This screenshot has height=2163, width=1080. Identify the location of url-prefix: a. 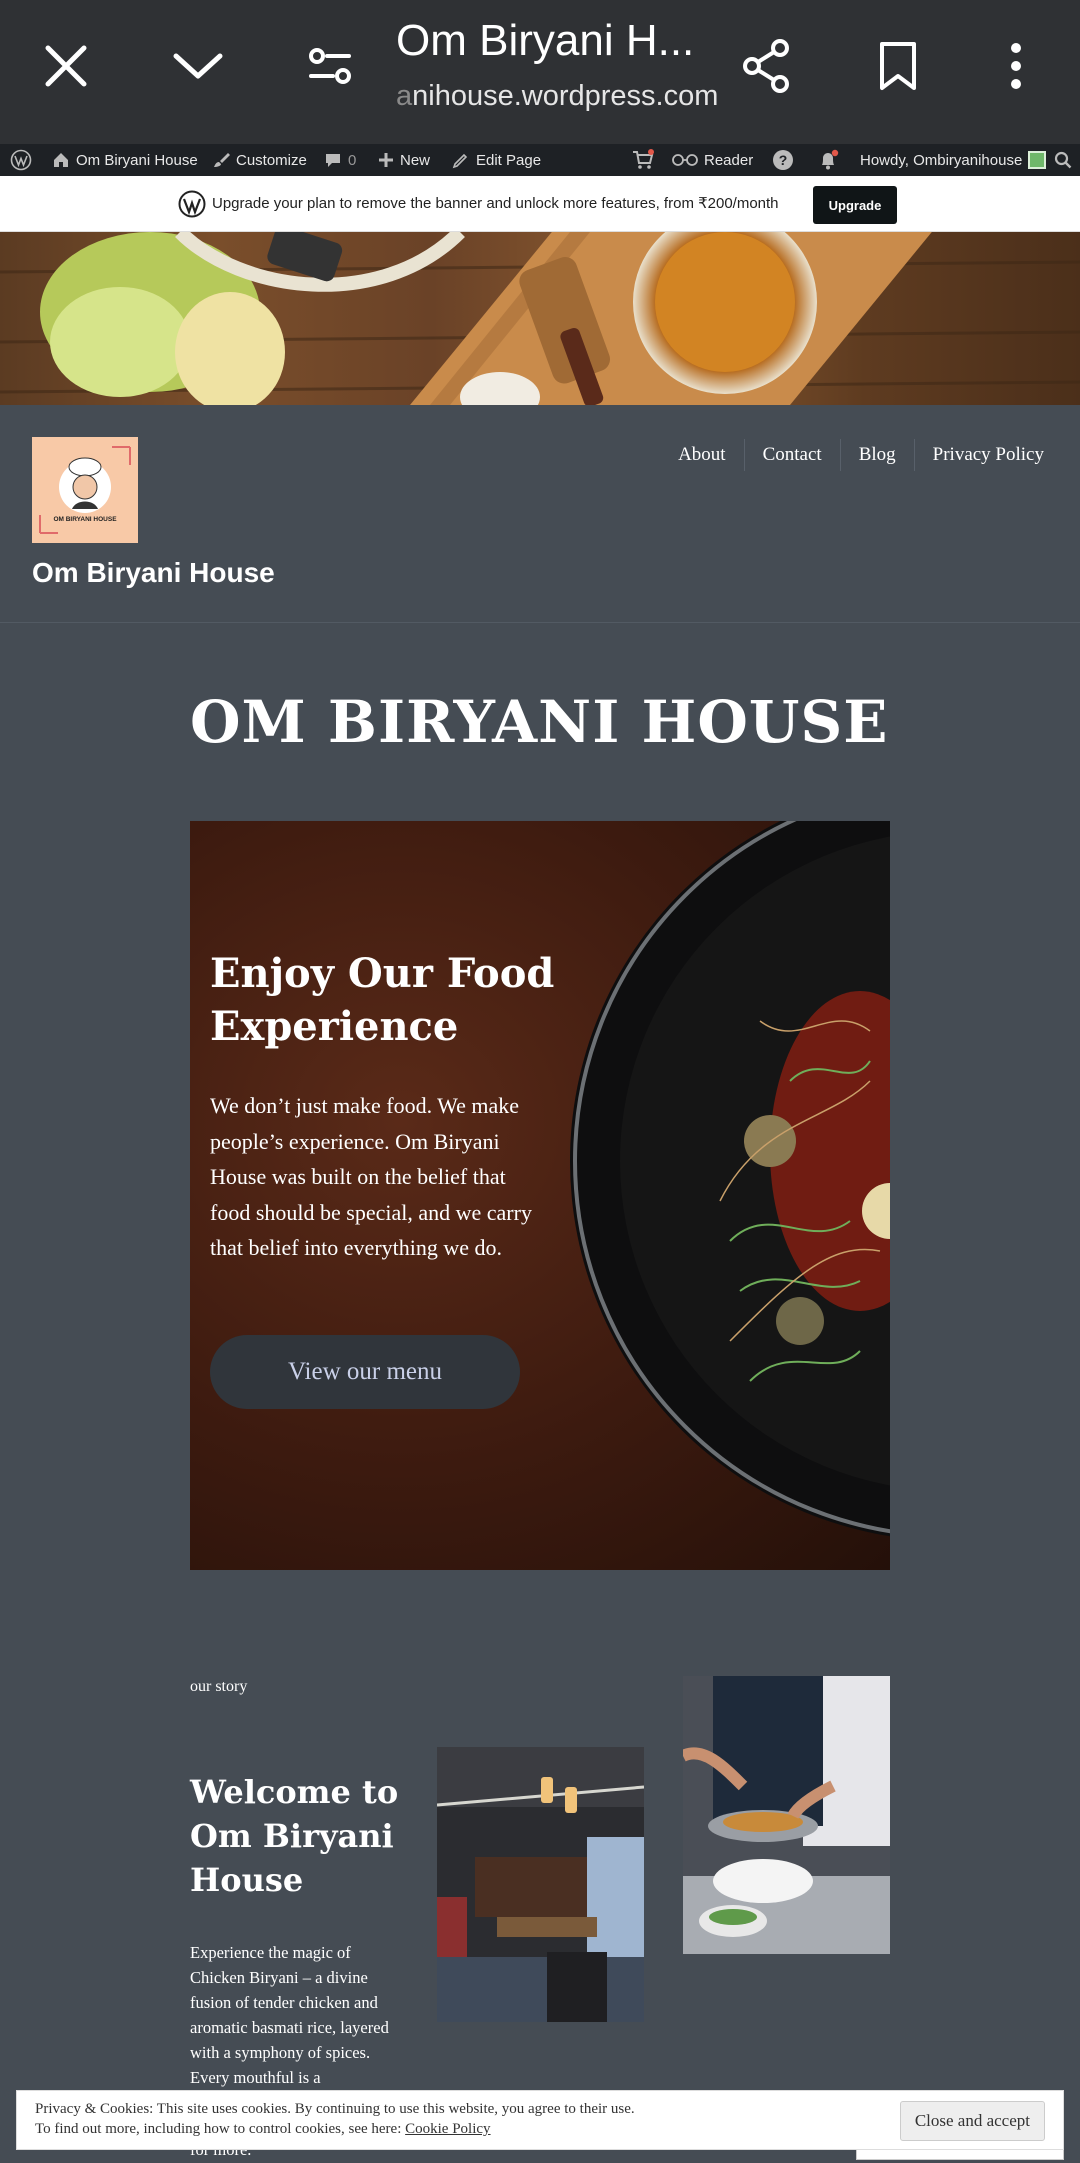
(404, 96).